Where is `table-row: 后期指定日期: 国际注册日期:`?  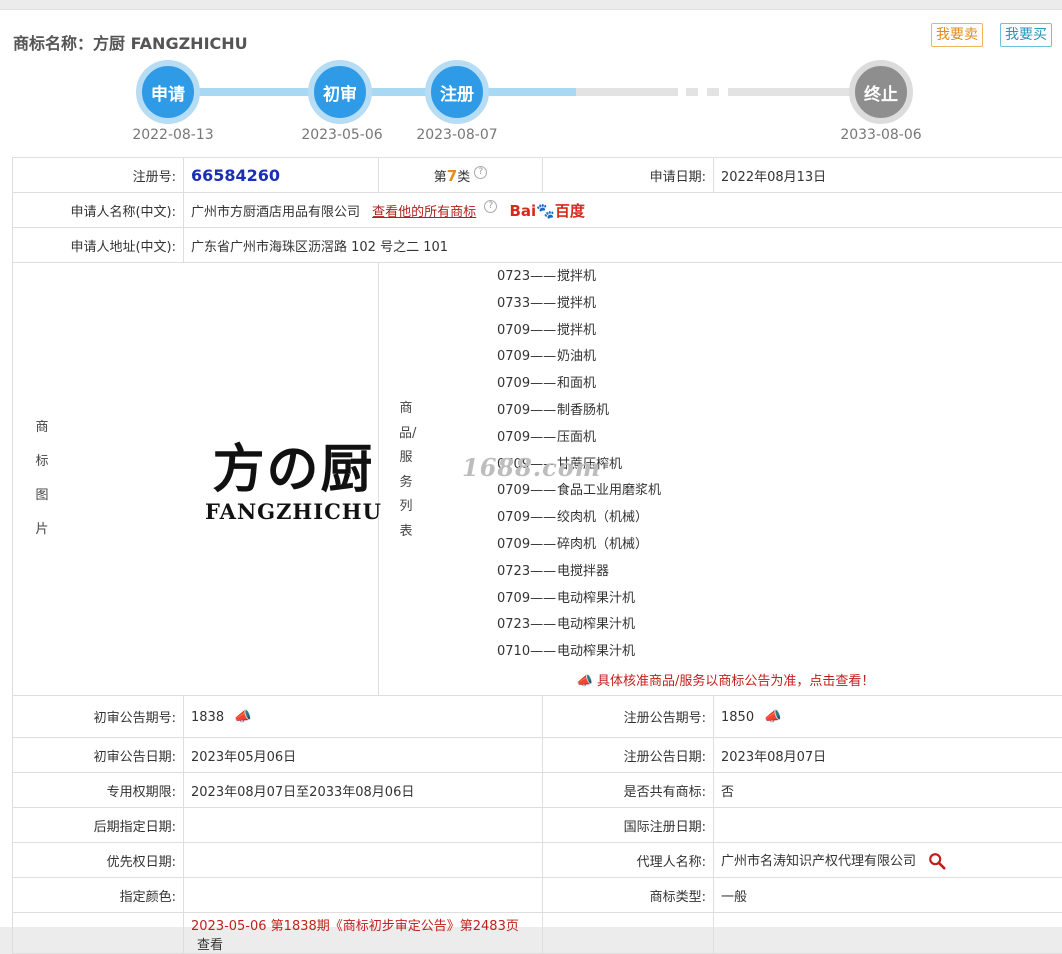
table-row: 后期指定日期: 国际注册日期: is located at coordinates (537, 825).